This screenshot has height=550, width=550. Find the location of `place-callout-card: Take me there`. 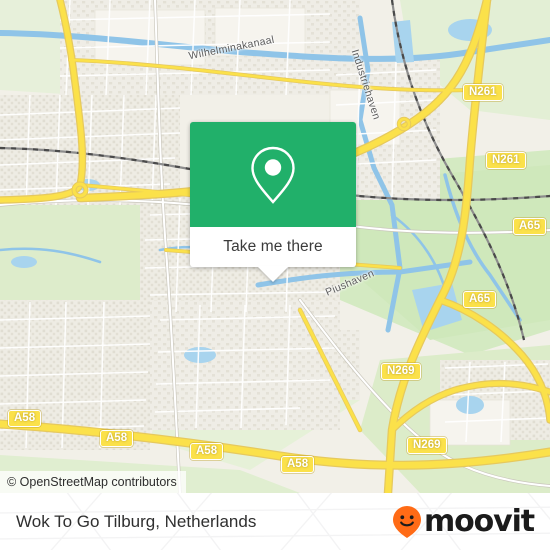

place-callout-card: Take me there is located at coordinates (273, 202).